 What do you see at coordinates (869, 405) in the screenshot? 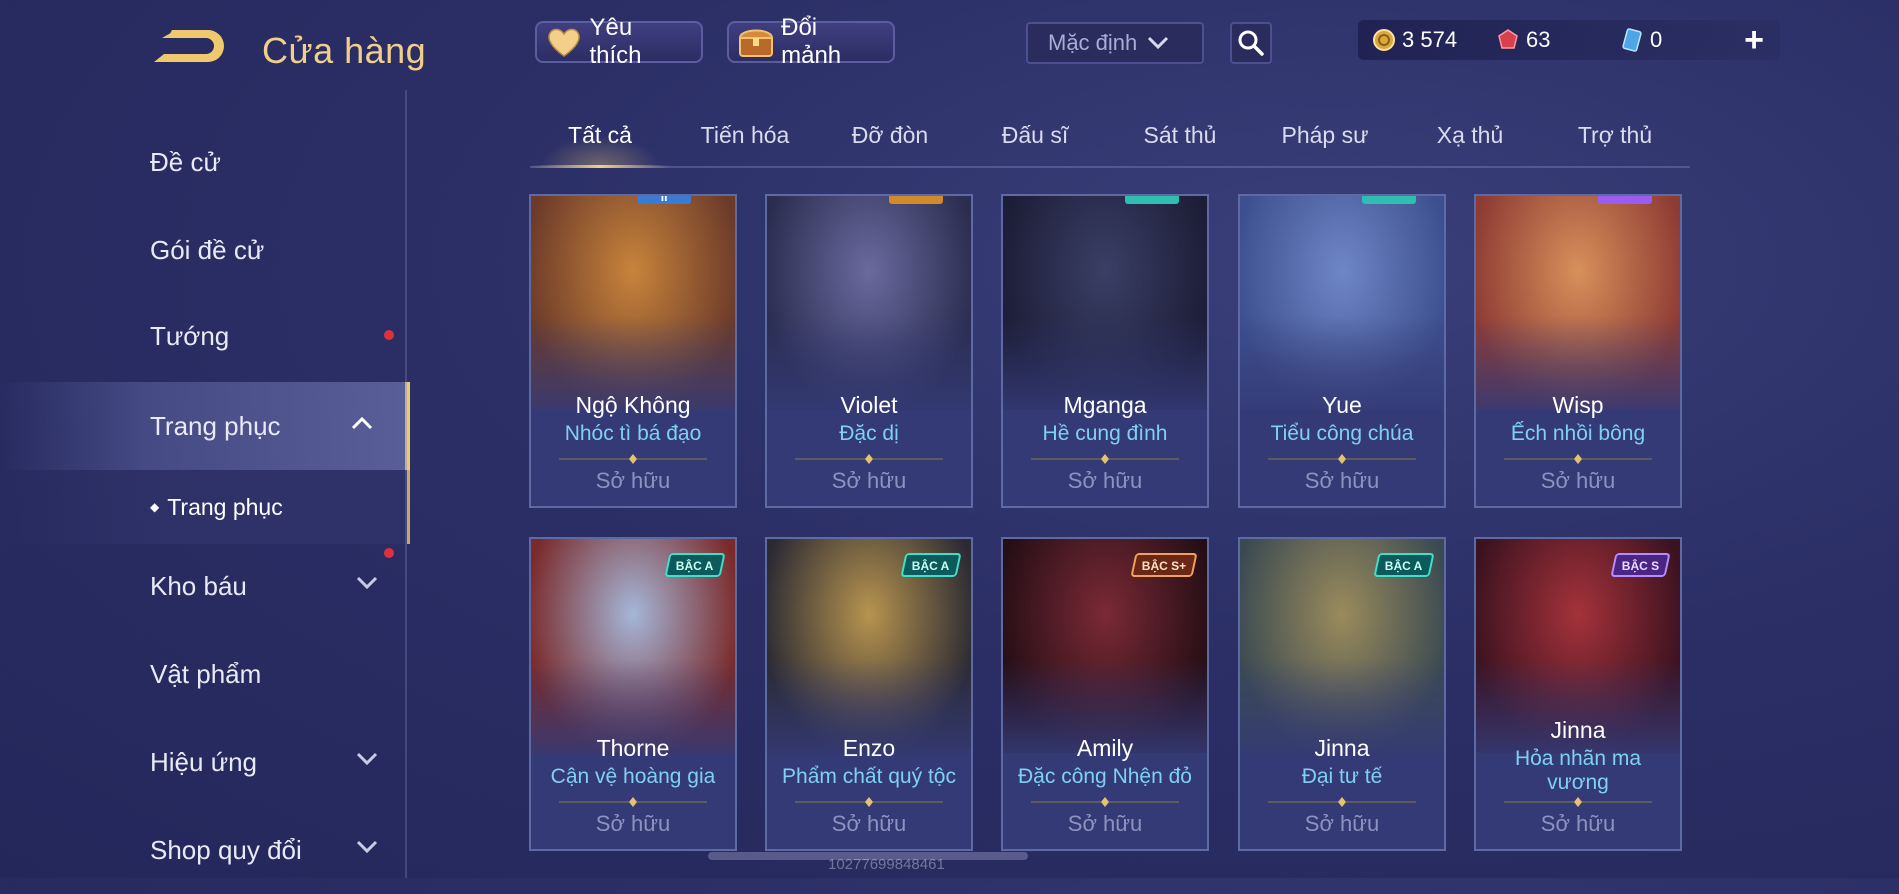
I see `hero-name: Violet` at bounding box center [869, 405].